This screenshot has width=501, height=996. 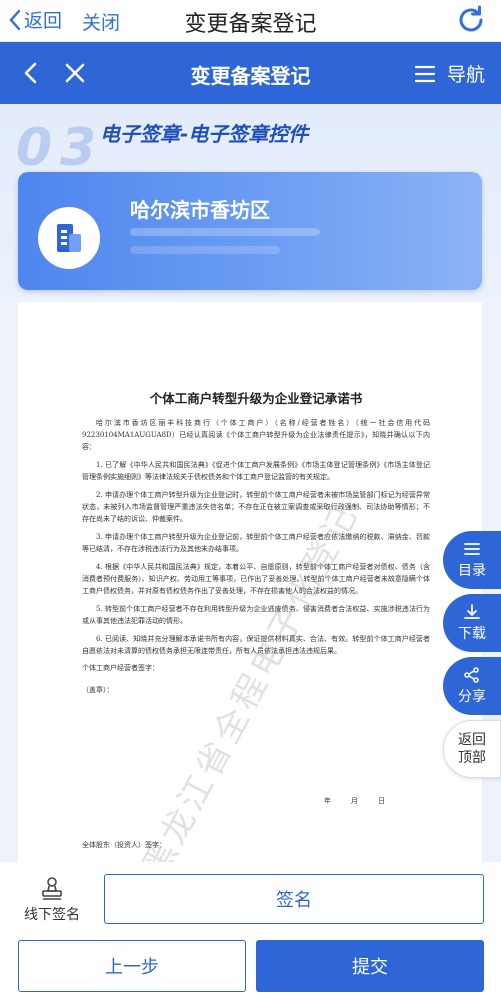 What do you see at coordinates (132, 966) in the screenshot?
I see `previous-step-button: 上一步` at bounding box center [132, 966].